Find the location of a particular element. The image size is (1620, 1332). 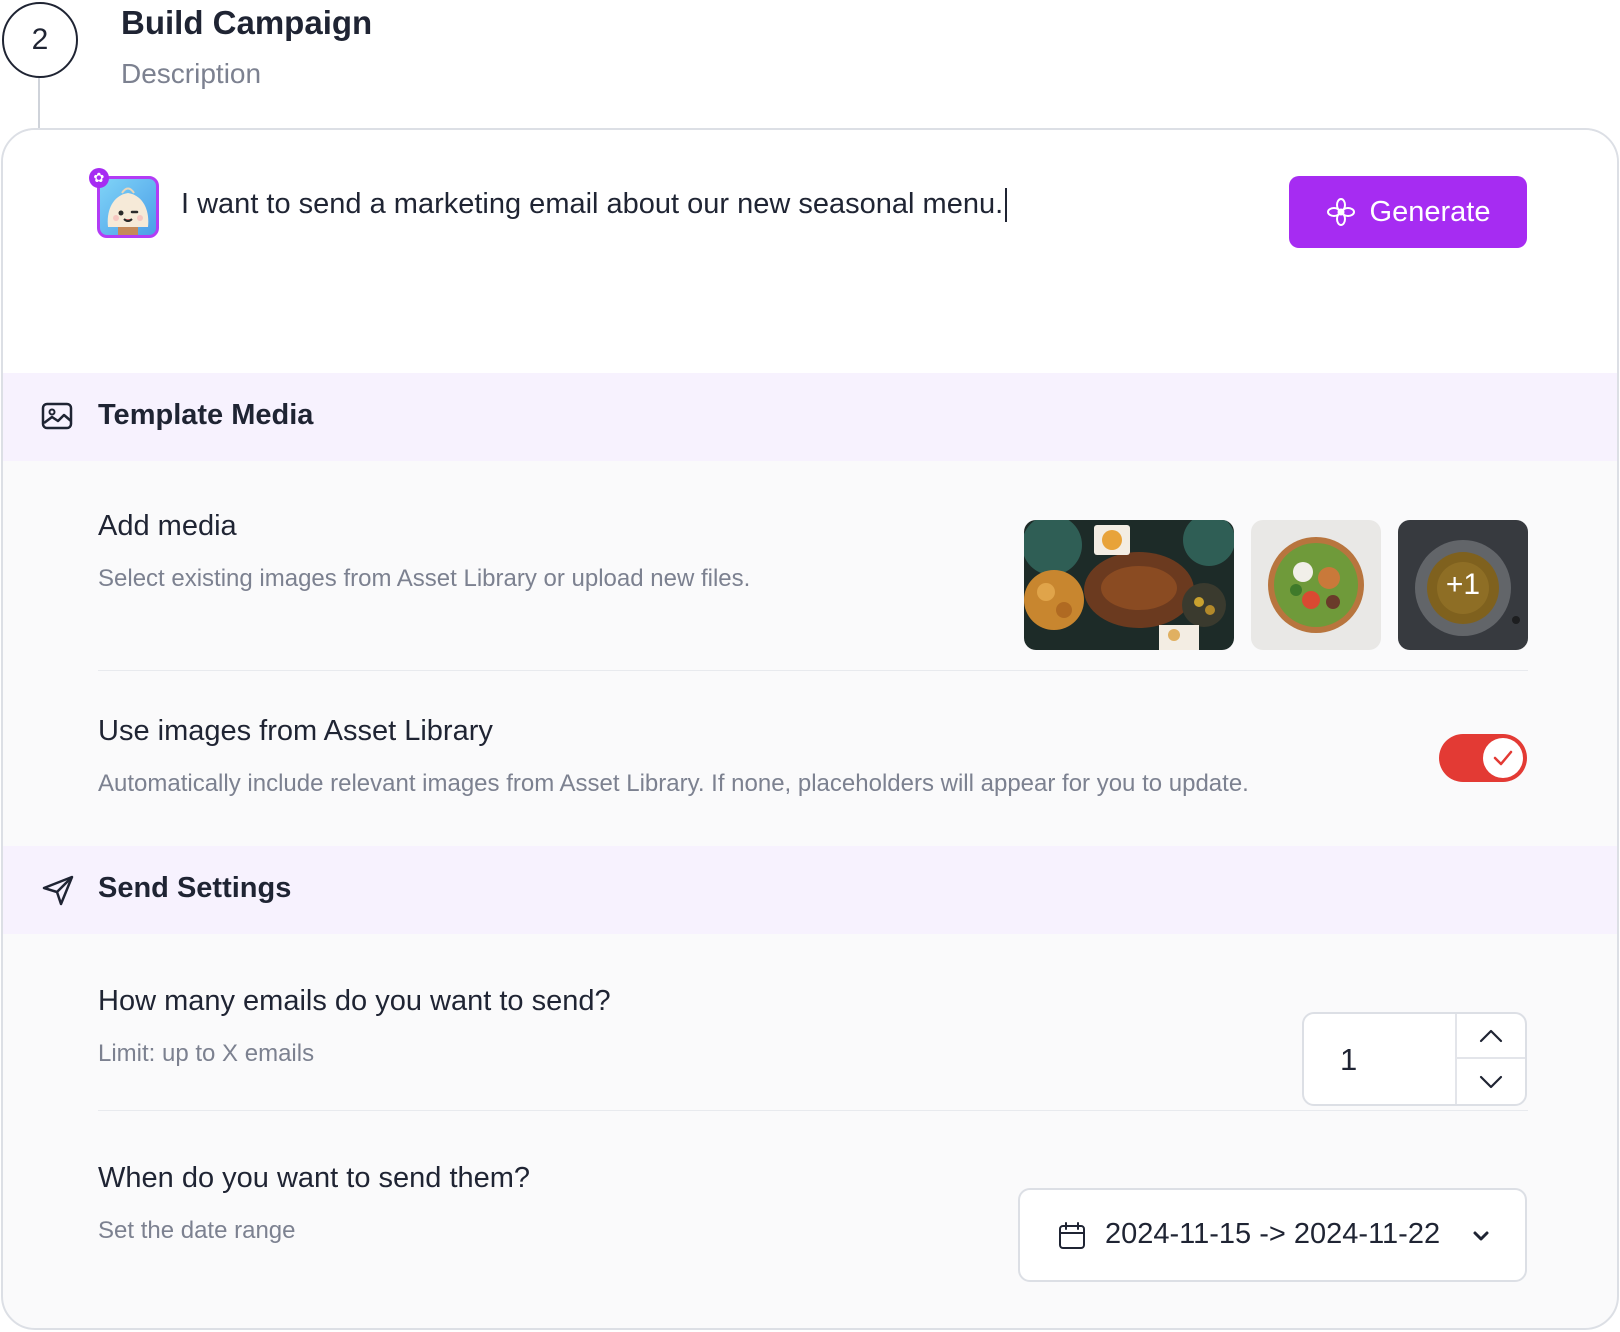

add-media-title: Add media is located at coordinates (167, 526).